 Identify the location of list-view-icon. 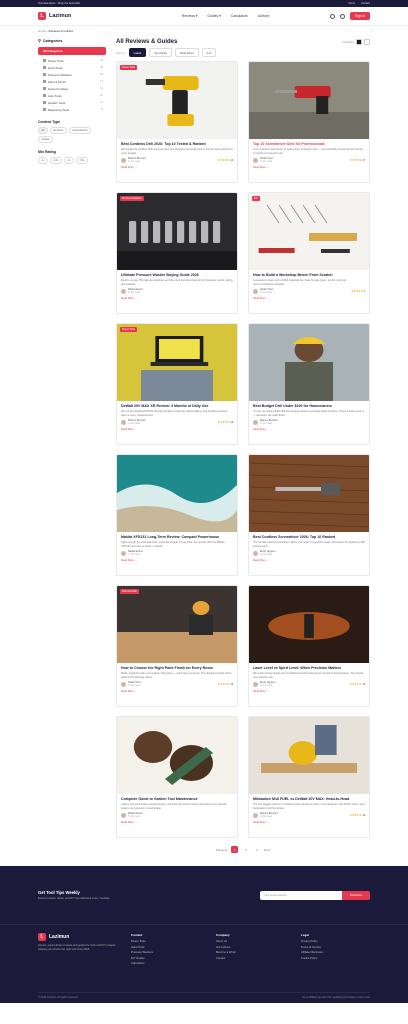
(367, 42).